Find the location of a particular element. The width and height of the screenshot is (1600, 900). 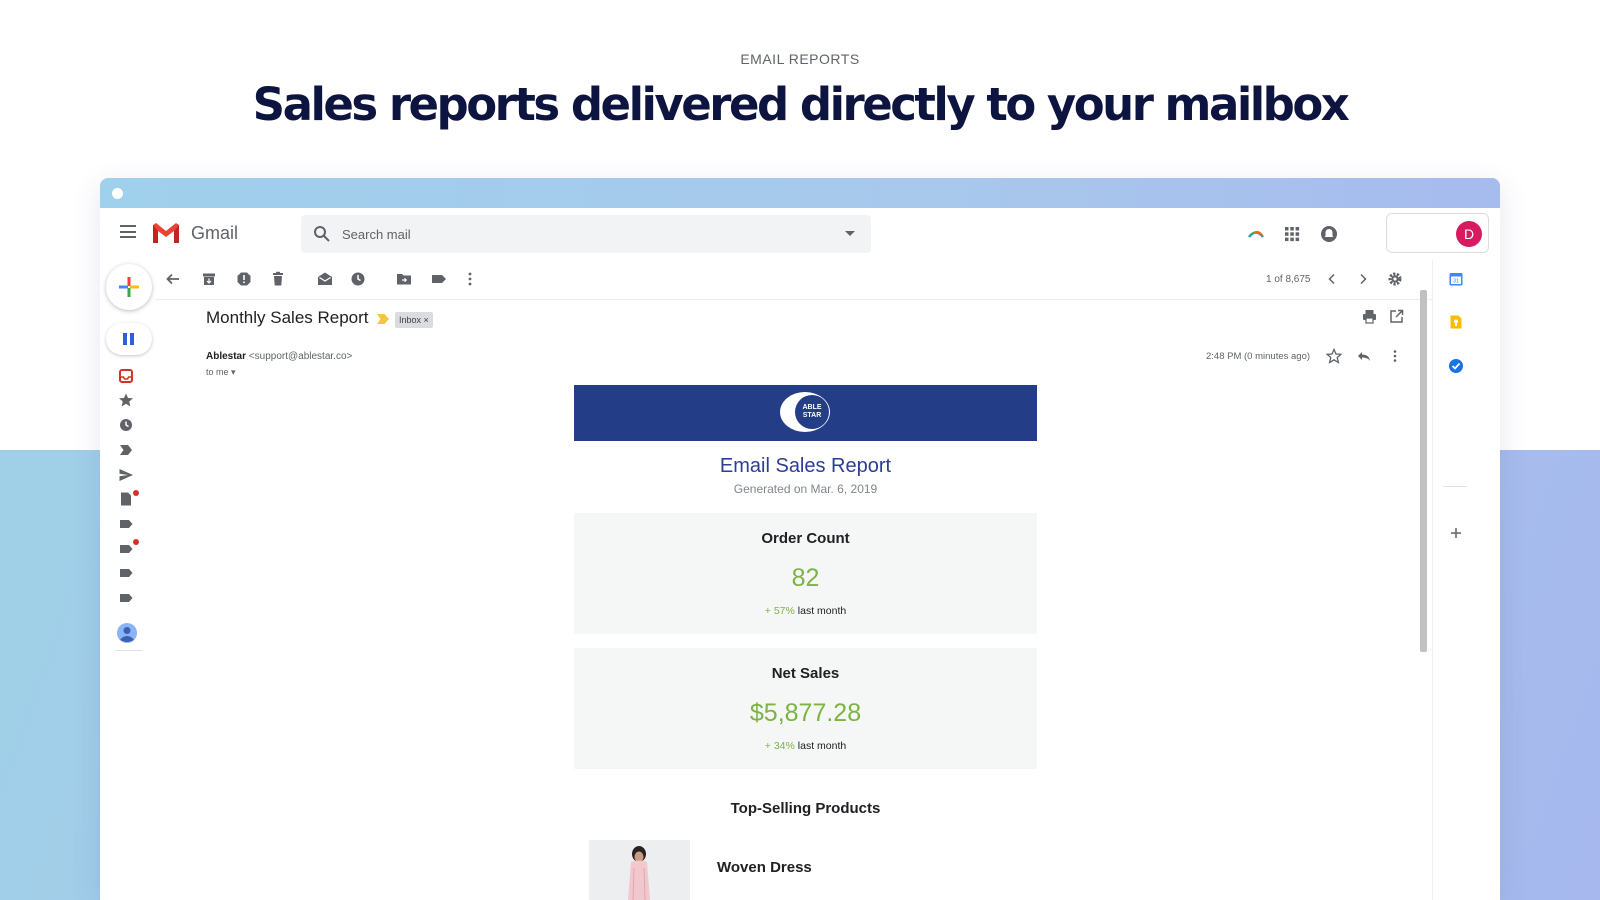

calendar-icon: 31 is located at coordinates (1456, 279).